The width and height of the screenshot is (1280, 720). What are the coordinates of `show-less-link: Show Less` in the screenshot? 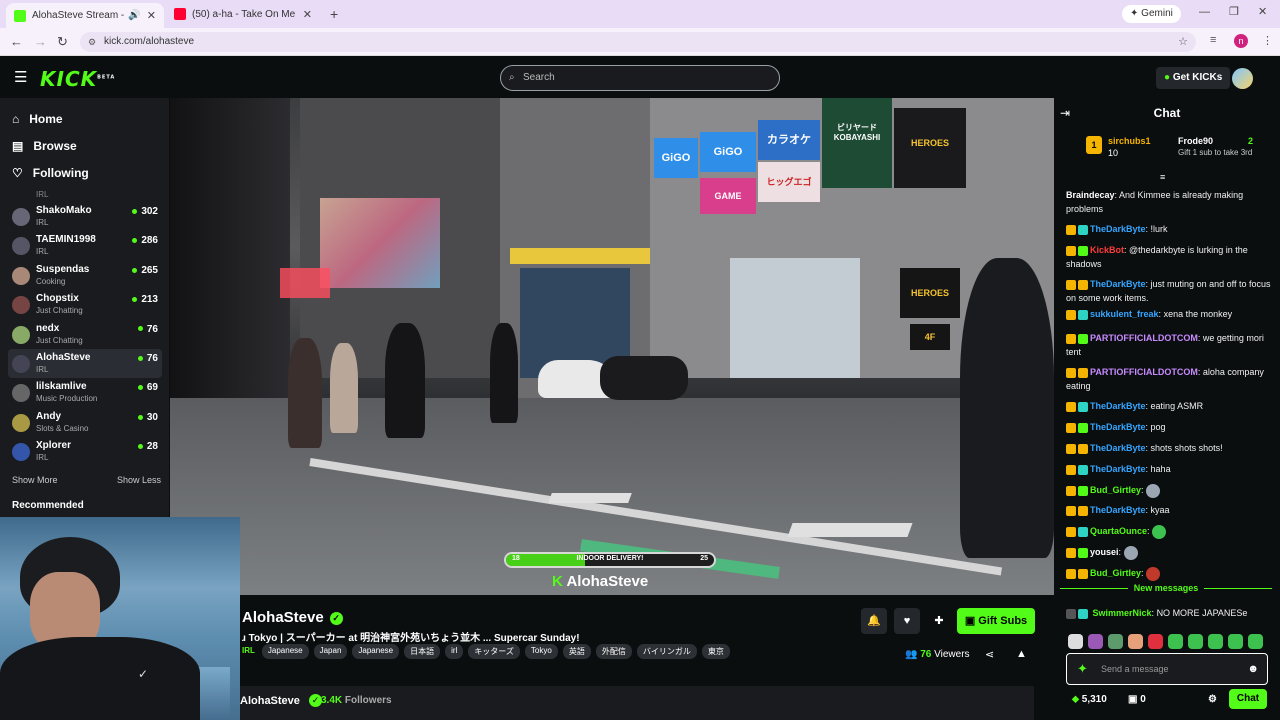 It's located at (139, 480).